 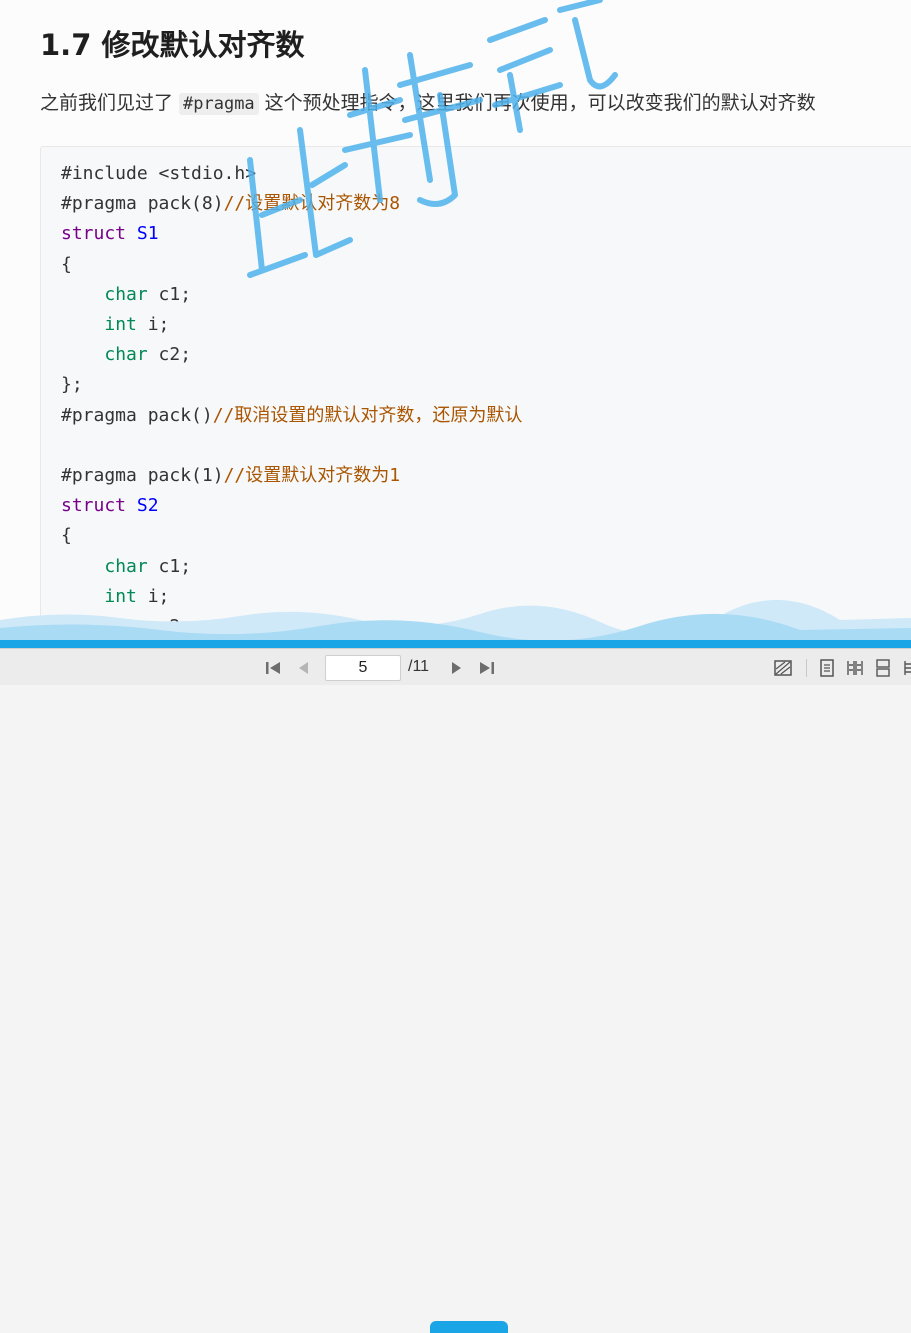 I want to click on code-line: #pragma pack()//取消设置的默认对齐数，还原为默认, so click(x=291, y=416).